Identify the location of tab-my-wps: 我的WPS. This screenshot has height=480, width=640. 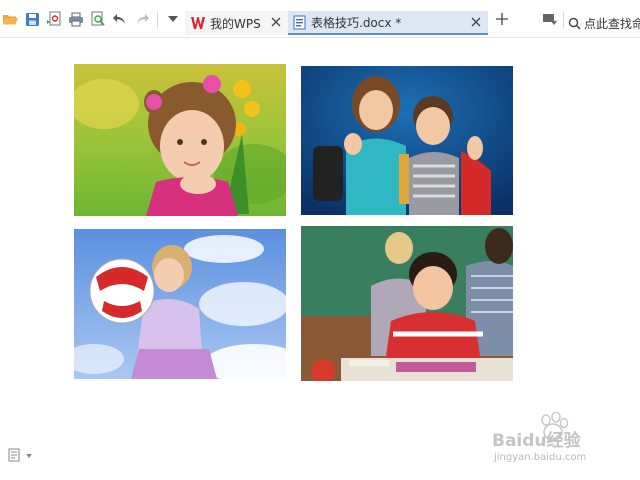
(236, 23).